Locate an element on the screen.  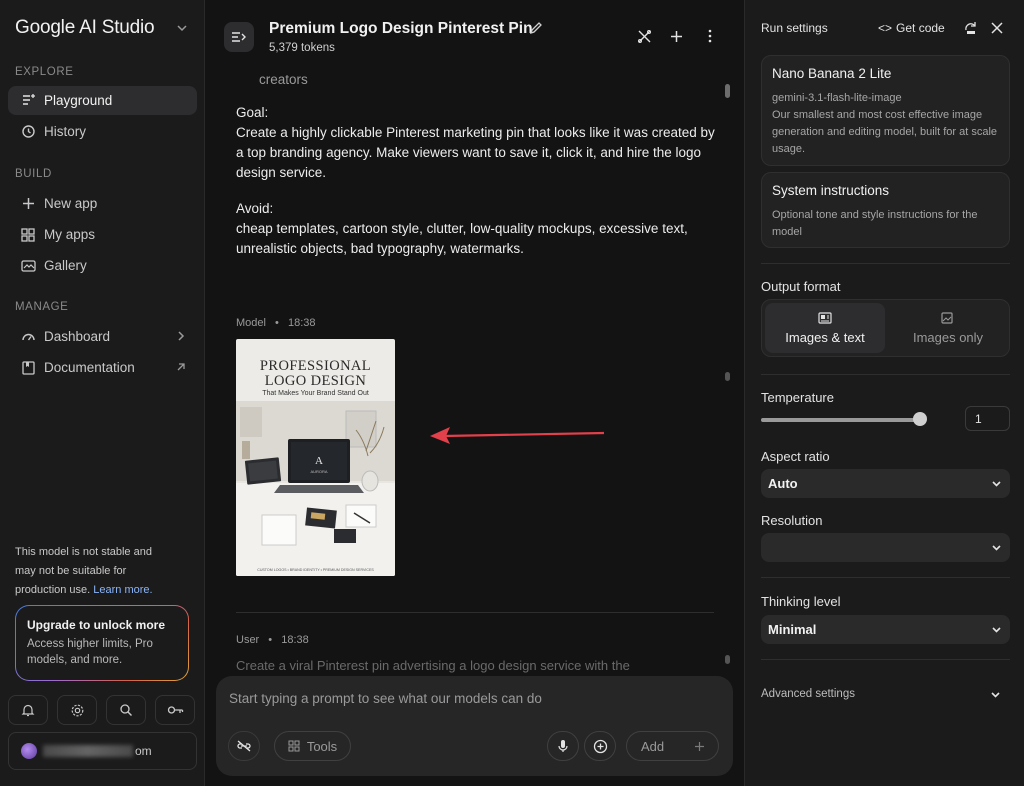
link-toggle-button is located at coordinates (244, 746).